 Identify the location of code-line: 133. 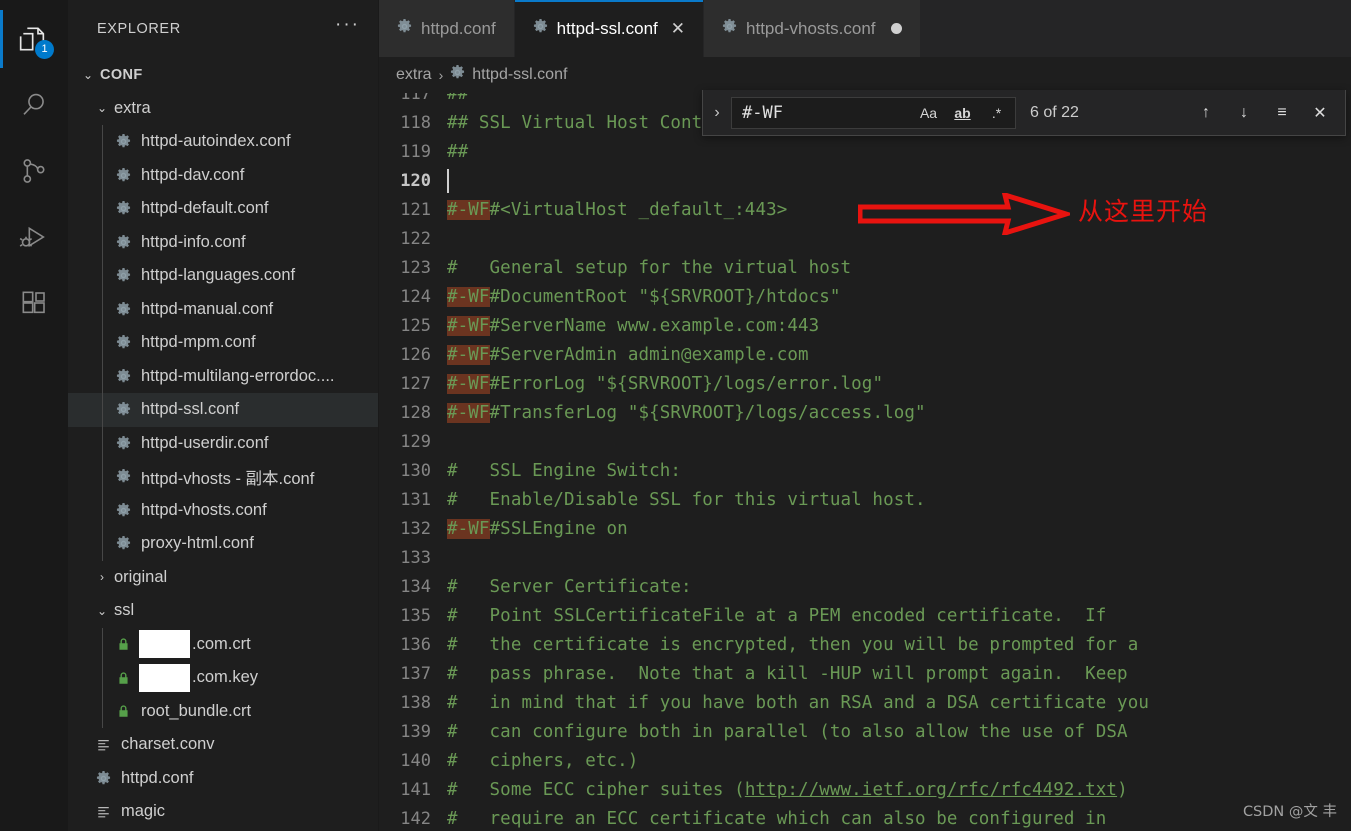
(865, 557).